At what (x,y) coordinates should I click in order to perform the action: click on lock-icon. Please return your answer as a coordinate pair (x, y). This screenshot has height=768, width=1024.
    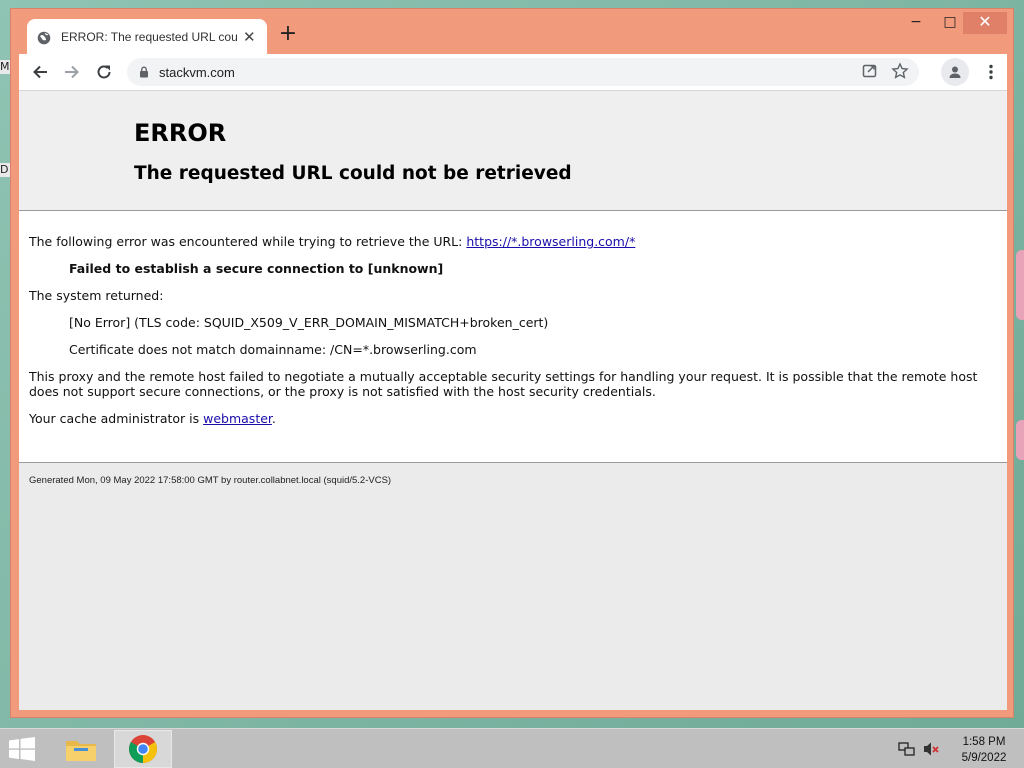
    Looking at the image, I should click on (144, 72).